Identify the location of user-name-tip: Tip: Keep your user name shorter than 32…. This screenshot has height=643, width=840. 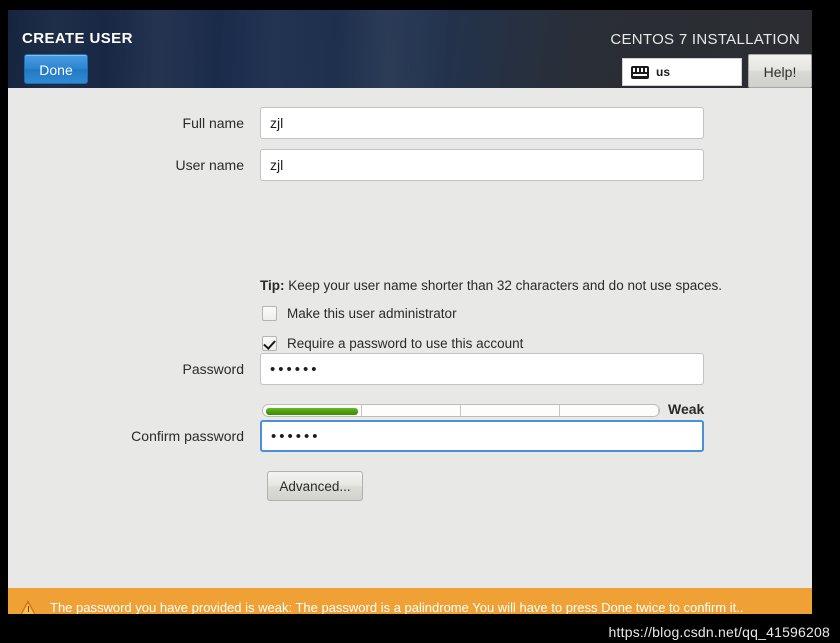
(491, 285).